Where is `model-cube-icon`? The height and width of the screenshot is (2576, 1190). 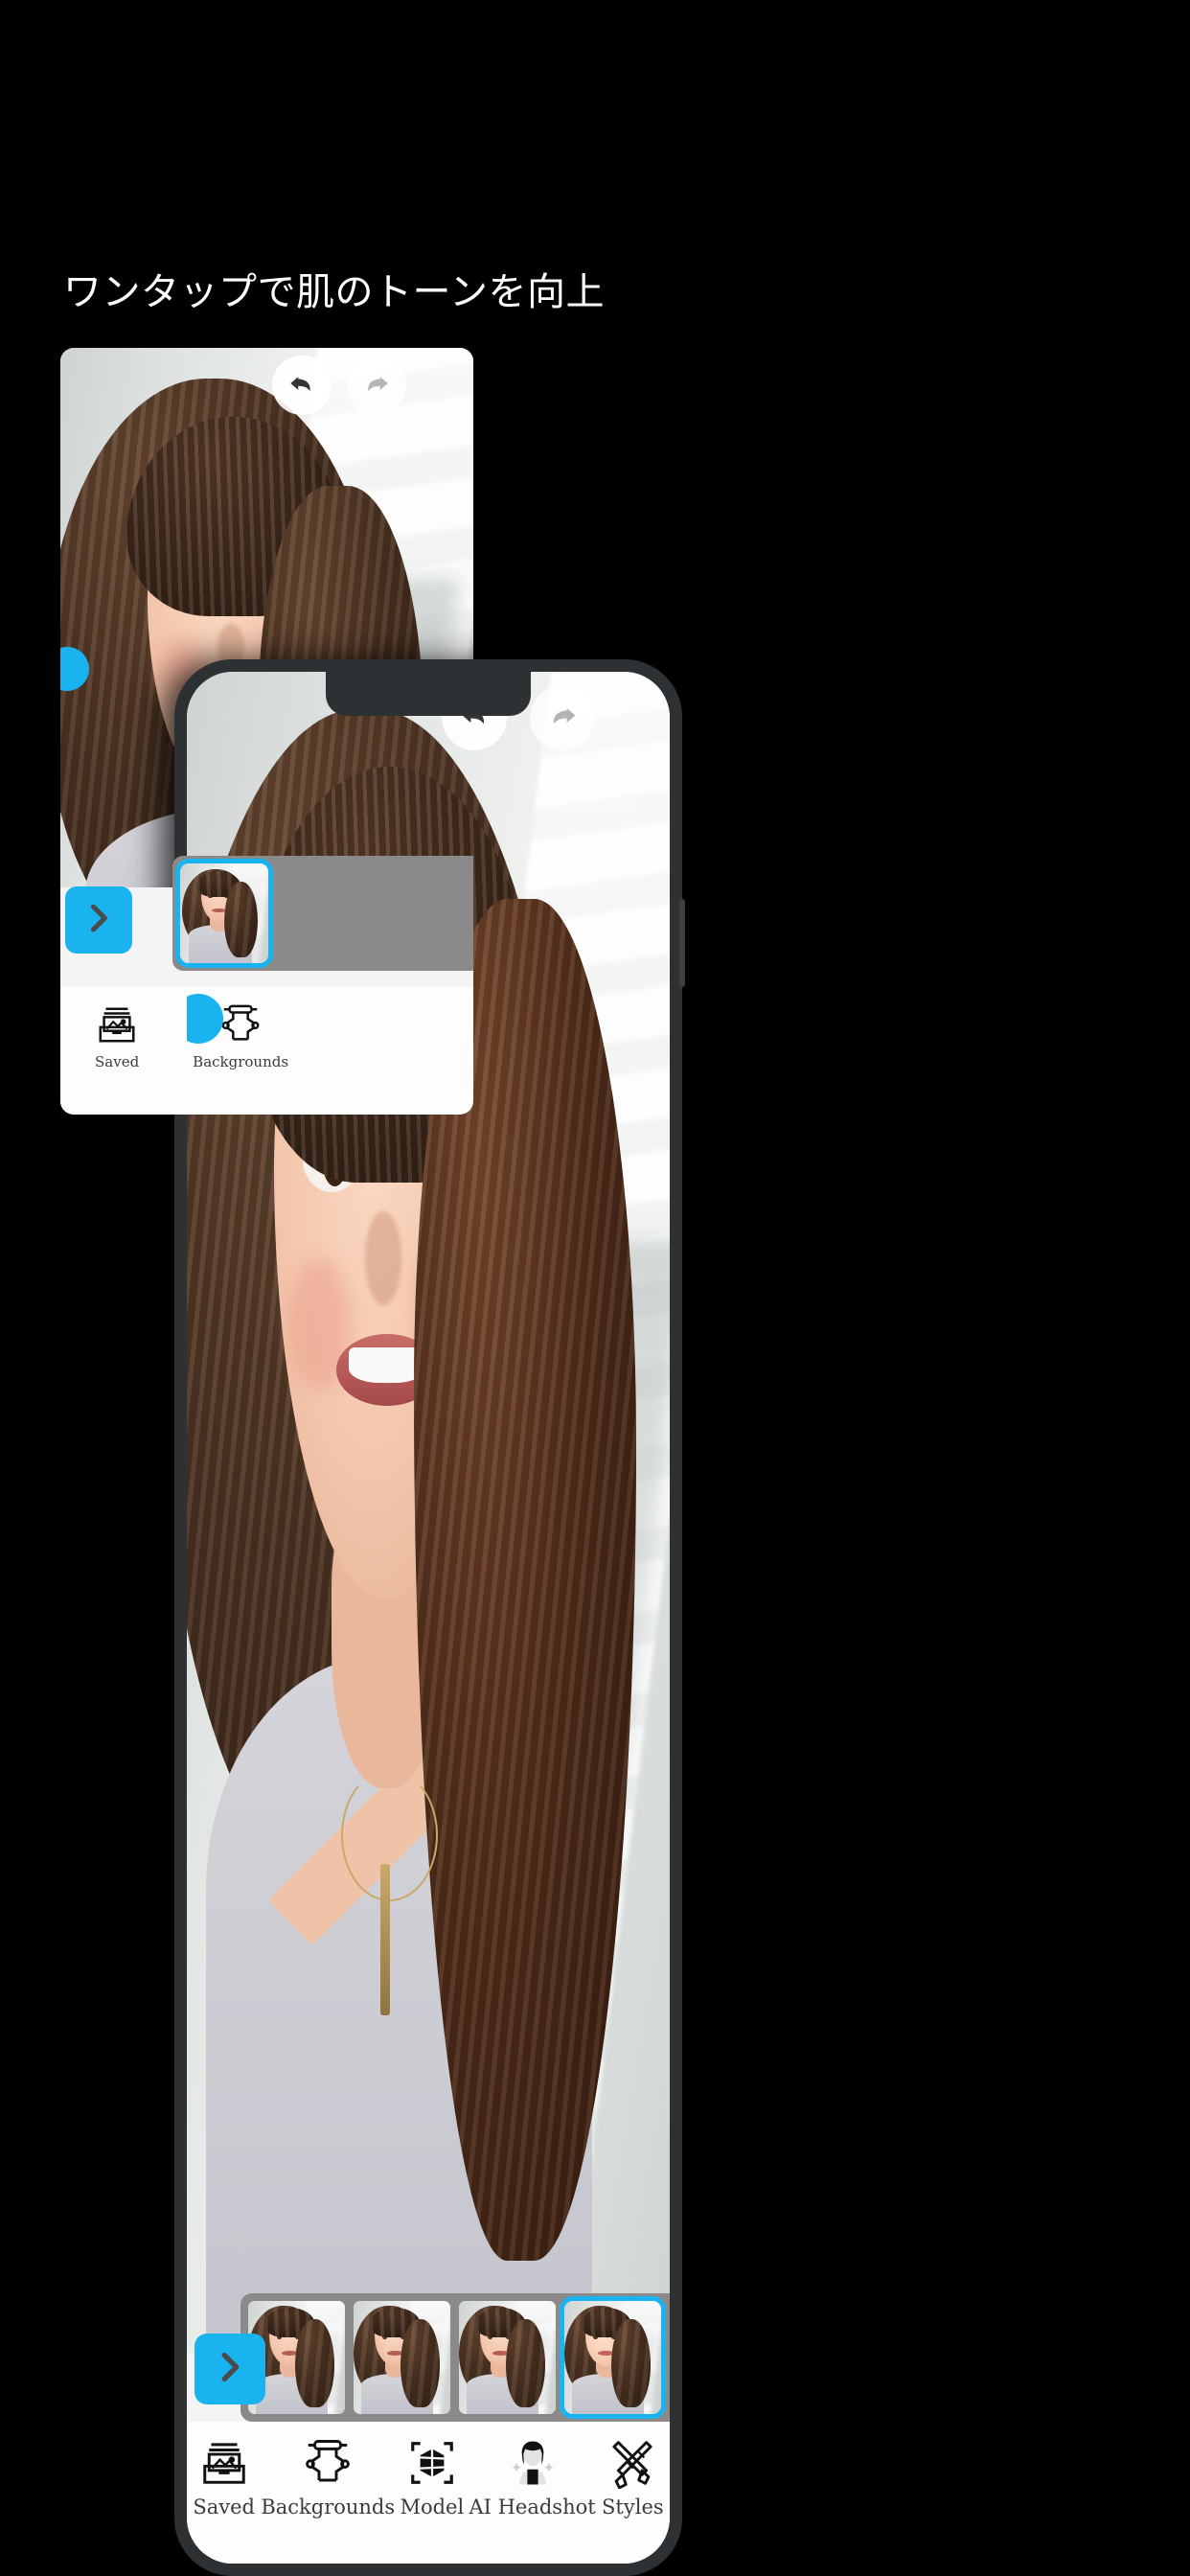
model-cube-icon is located at coordinates (432, 2463).